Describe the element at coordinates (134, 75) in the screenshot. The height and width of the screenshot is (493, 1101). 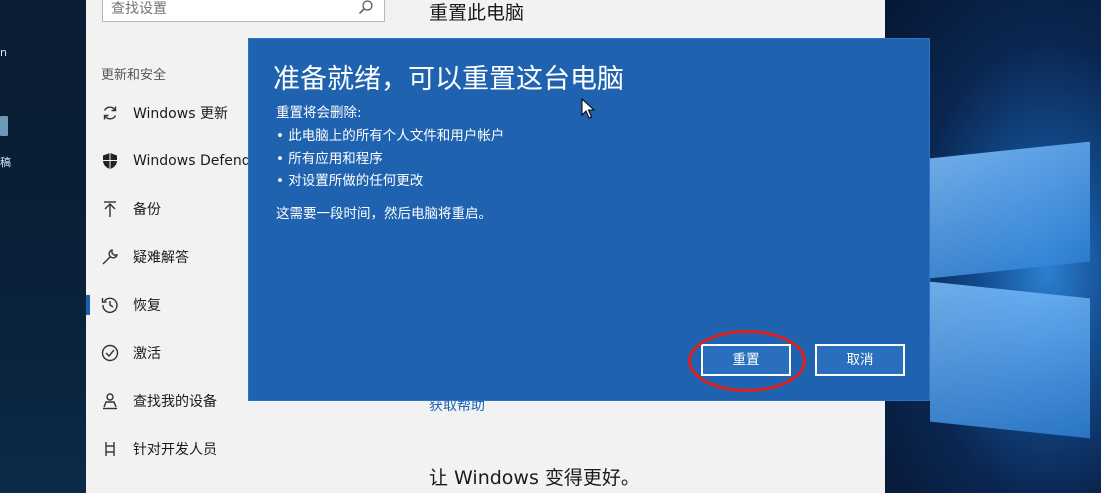
I see `section-title: 更新和安全` at that location.